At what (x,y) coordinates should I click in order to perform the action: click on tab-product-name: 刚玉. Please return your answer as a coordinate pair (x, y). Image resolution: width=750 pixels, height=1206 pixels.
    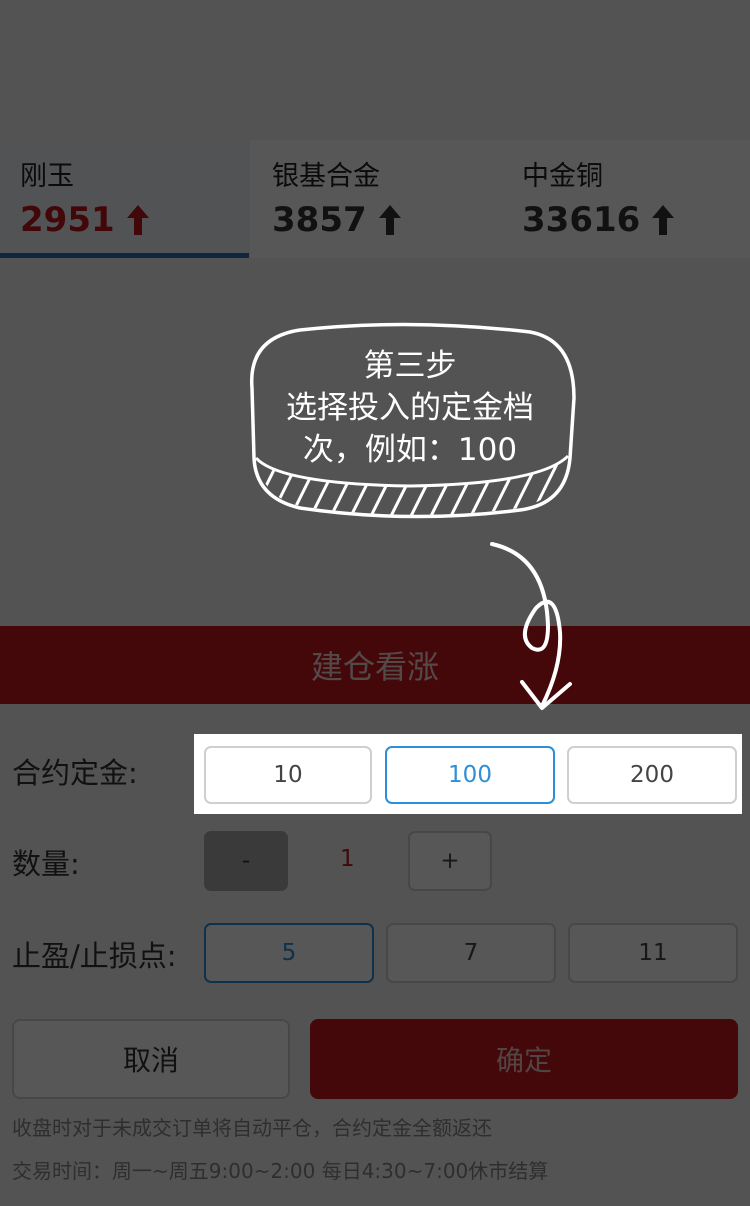
    Looking at the image, I should click on (47, 176).